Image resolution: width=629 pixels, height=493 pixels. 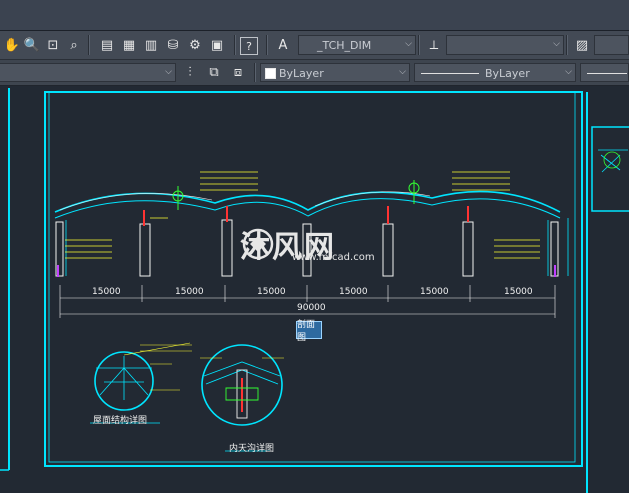 I want to click on side-sheet-frame, so click(x=610, y=169).